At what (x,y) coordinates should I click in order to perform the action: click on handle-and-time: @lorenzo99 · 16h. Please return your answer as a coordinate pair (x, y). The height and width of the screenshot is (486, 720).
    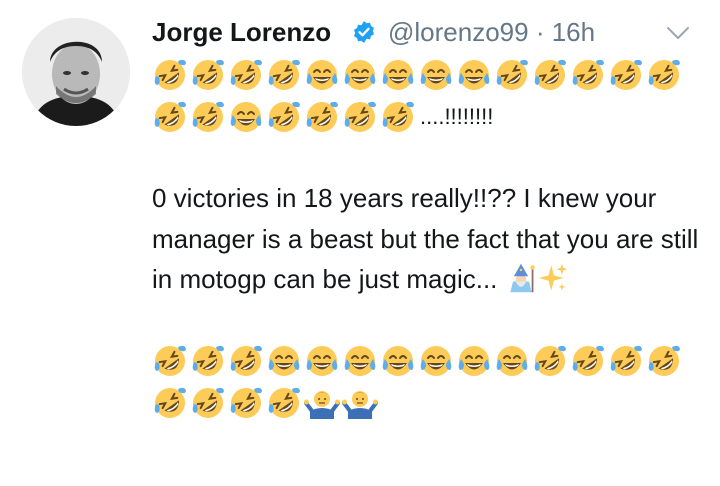
    Looking at the image, I should click on (491, 32).